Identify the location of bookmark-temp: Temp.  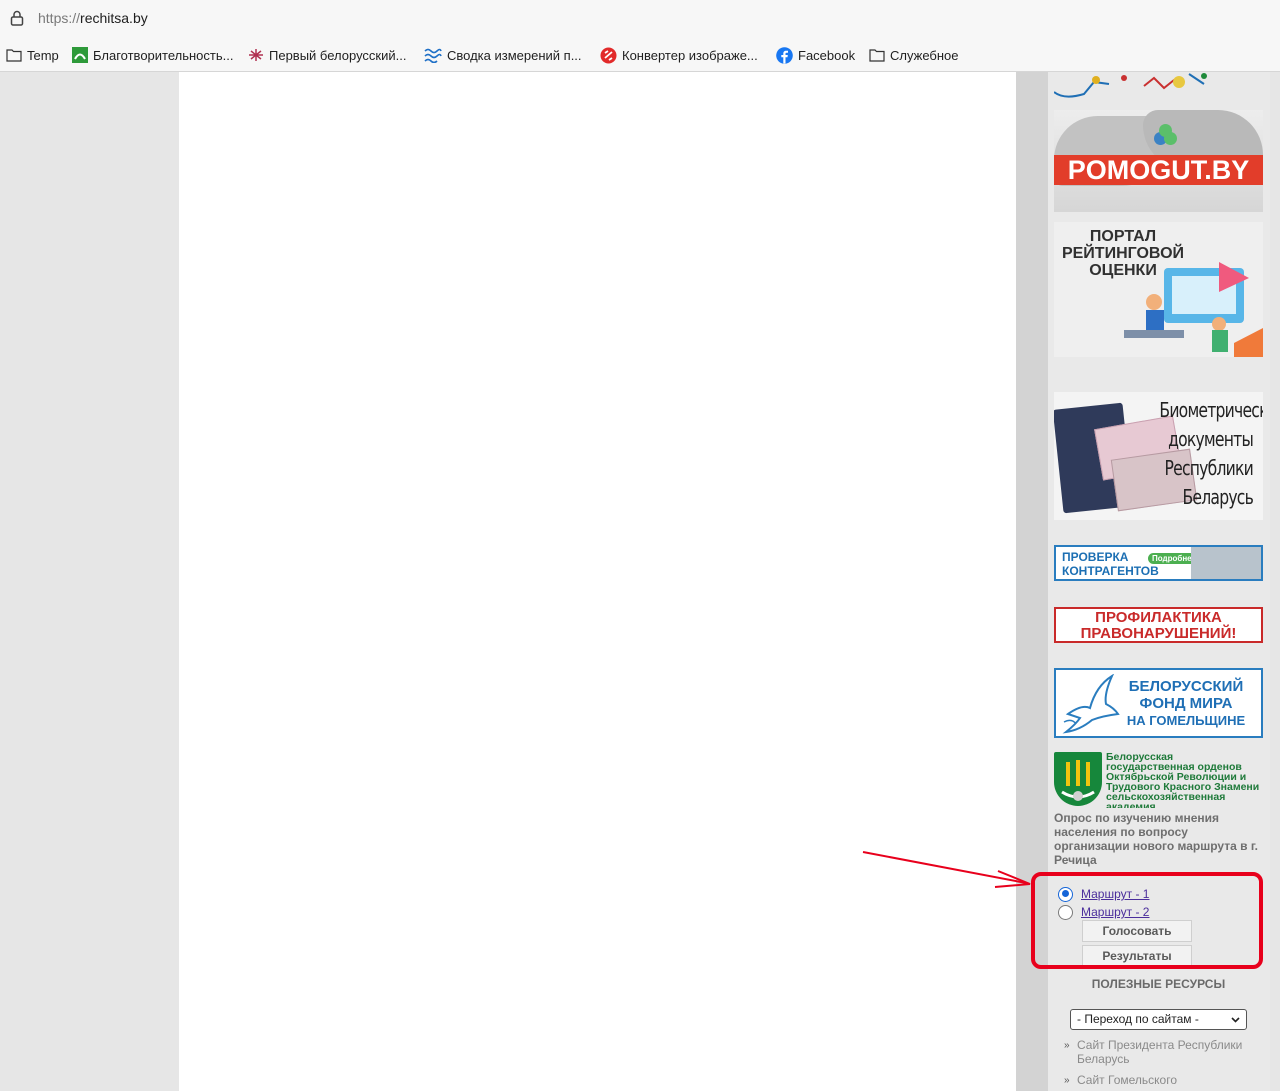
(32, 55).